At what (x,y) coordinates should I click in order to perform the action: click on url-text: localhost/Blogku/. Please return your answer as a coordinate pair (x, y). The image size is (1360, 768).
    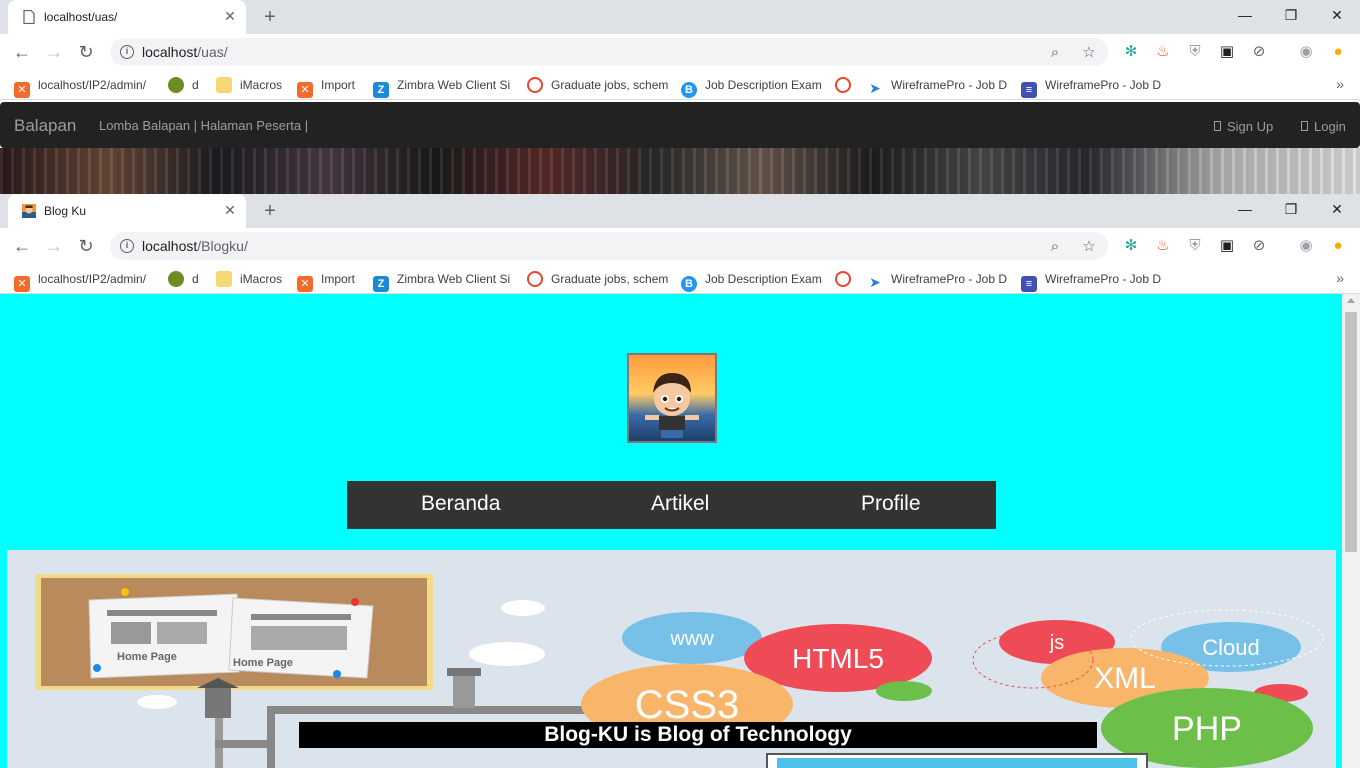
    Looking at the image, I should click on (195, 246).